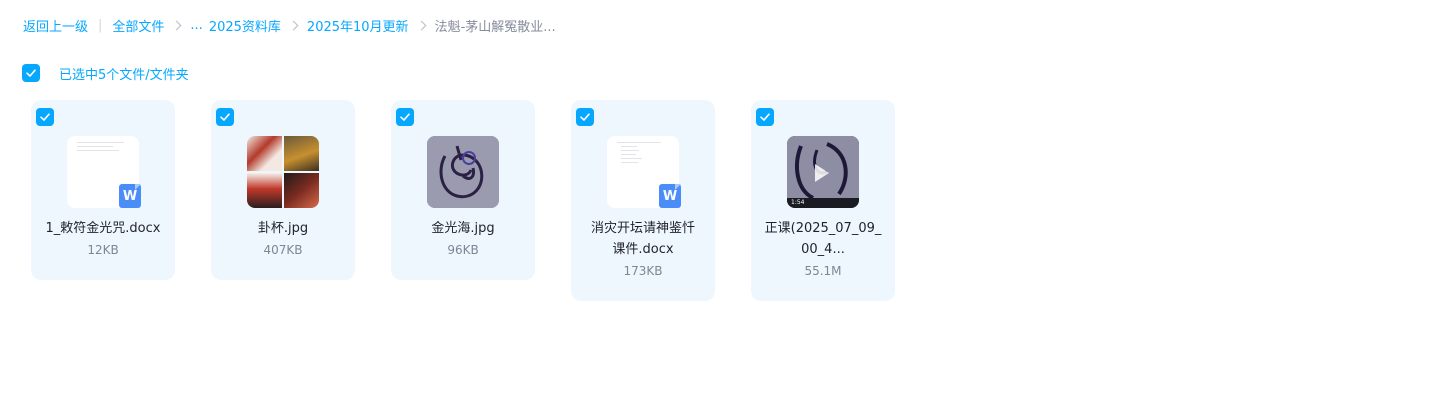  I want to click on file-name: 1_敕符金光咒.docx, so click(103, 228).